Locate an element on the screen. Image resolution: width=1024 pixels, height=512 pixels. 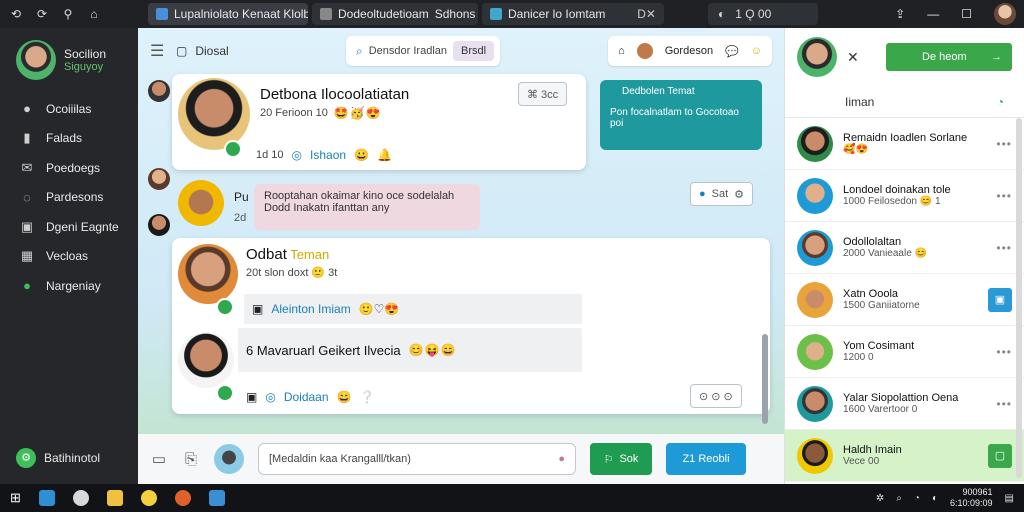
reply-count-button: ⌘ 3cc is located at coordinates (543, 94).